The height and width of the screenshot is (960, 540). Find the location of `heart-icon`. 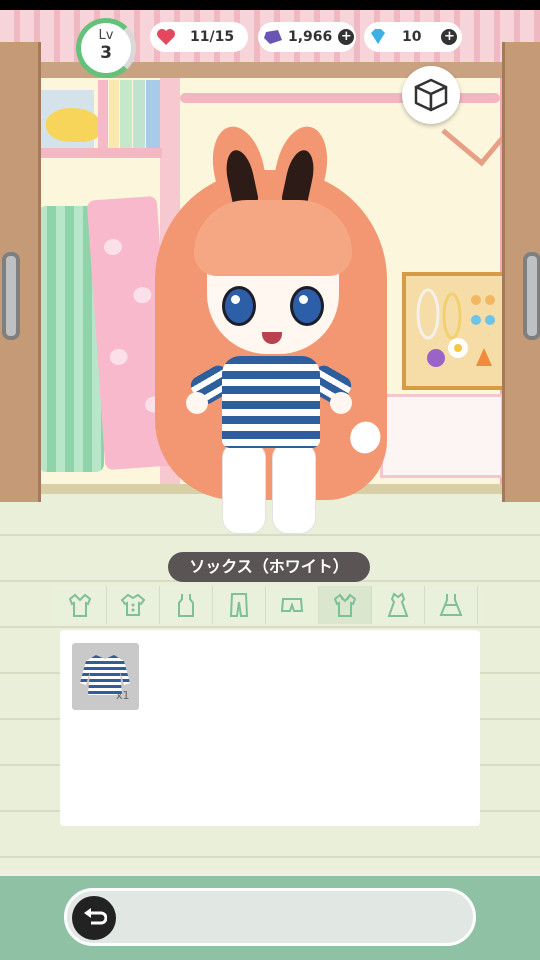

heart-icon is located at coordinates (166, 37).